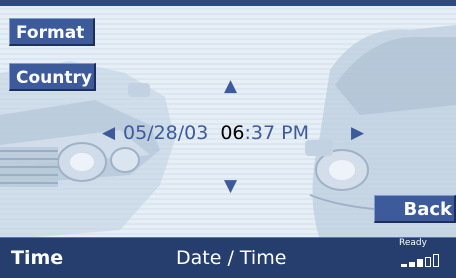 The width and height of the screenshot is (456, 278). I want to click on arrow-down-icon: ▼, so click(230, 186).